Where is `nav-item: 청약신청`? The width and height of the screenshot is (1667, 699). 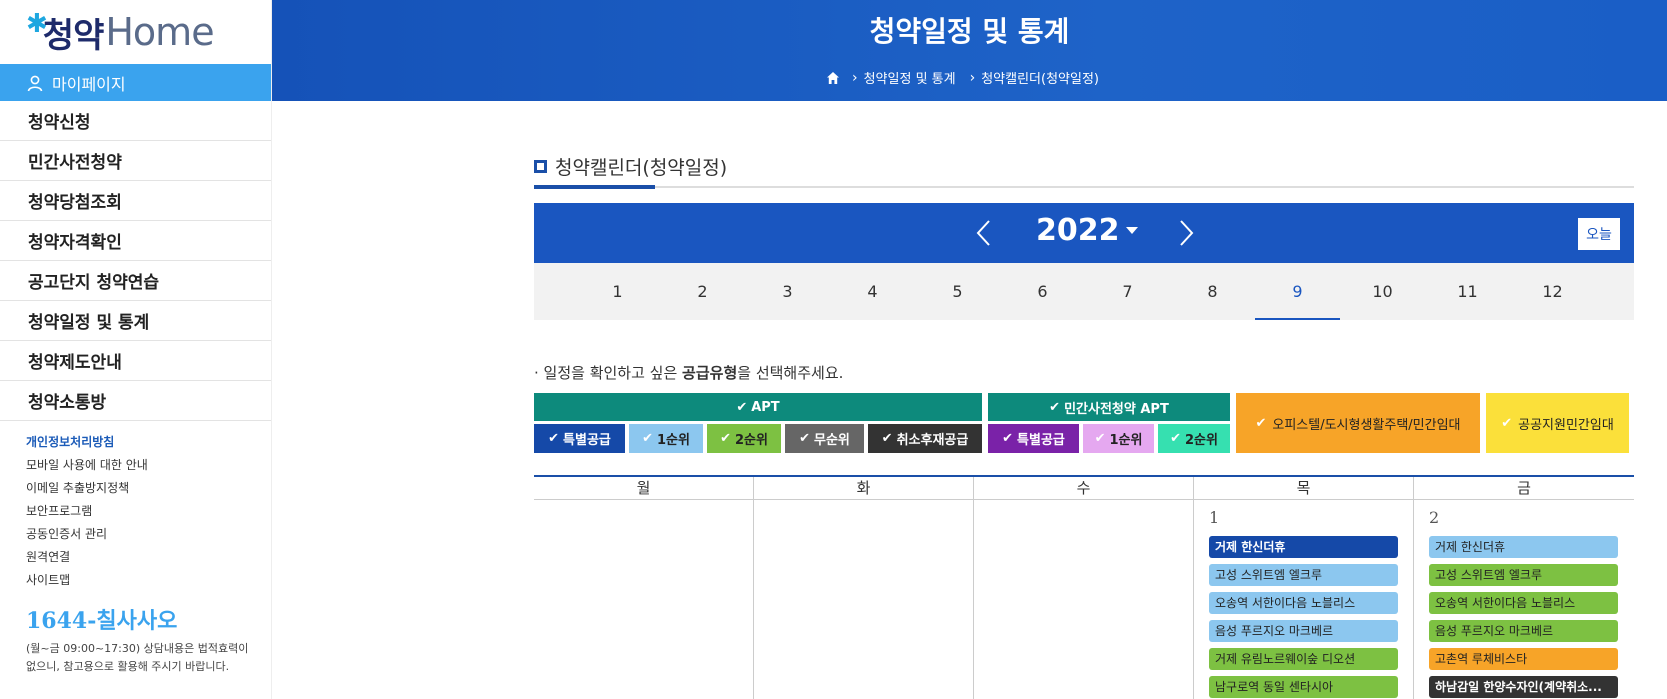 nav-item: 청약신청 is located at coordinates (135, 121).